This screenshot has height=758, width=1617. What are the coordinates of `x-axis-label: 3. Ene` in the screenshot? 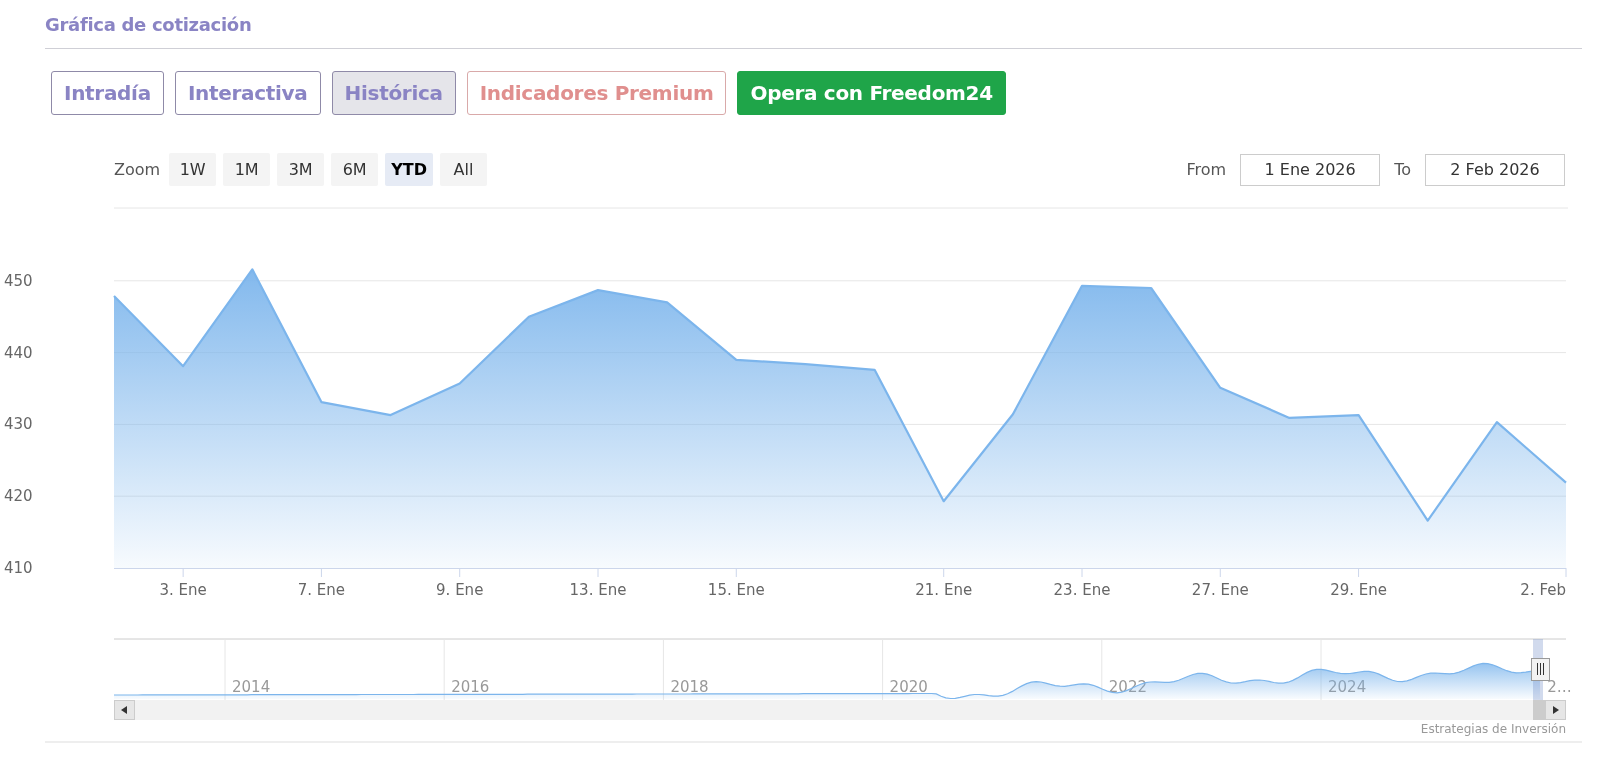 It's located at (183, 590).